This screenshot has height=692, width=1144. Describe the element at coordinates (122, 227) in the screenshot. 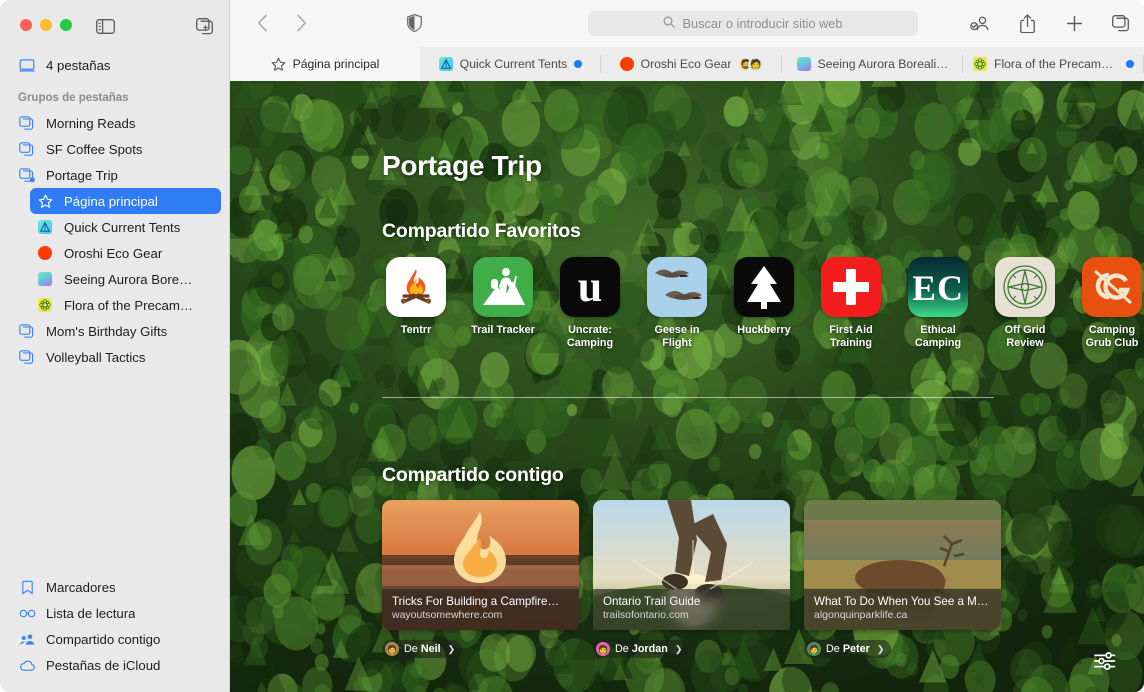

I see `sidebar-item-label: Quick Current Tents` at that location.